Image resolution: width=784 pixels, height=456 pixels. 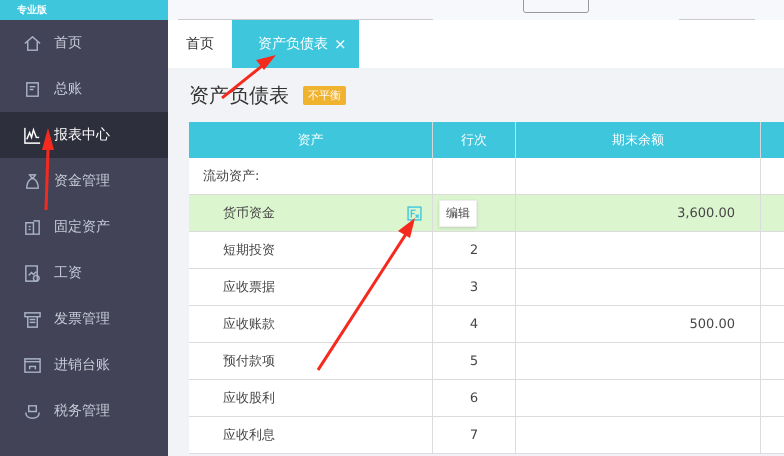 I want to click on table-cell-text: 短期投资, so click(x=248, y=250).